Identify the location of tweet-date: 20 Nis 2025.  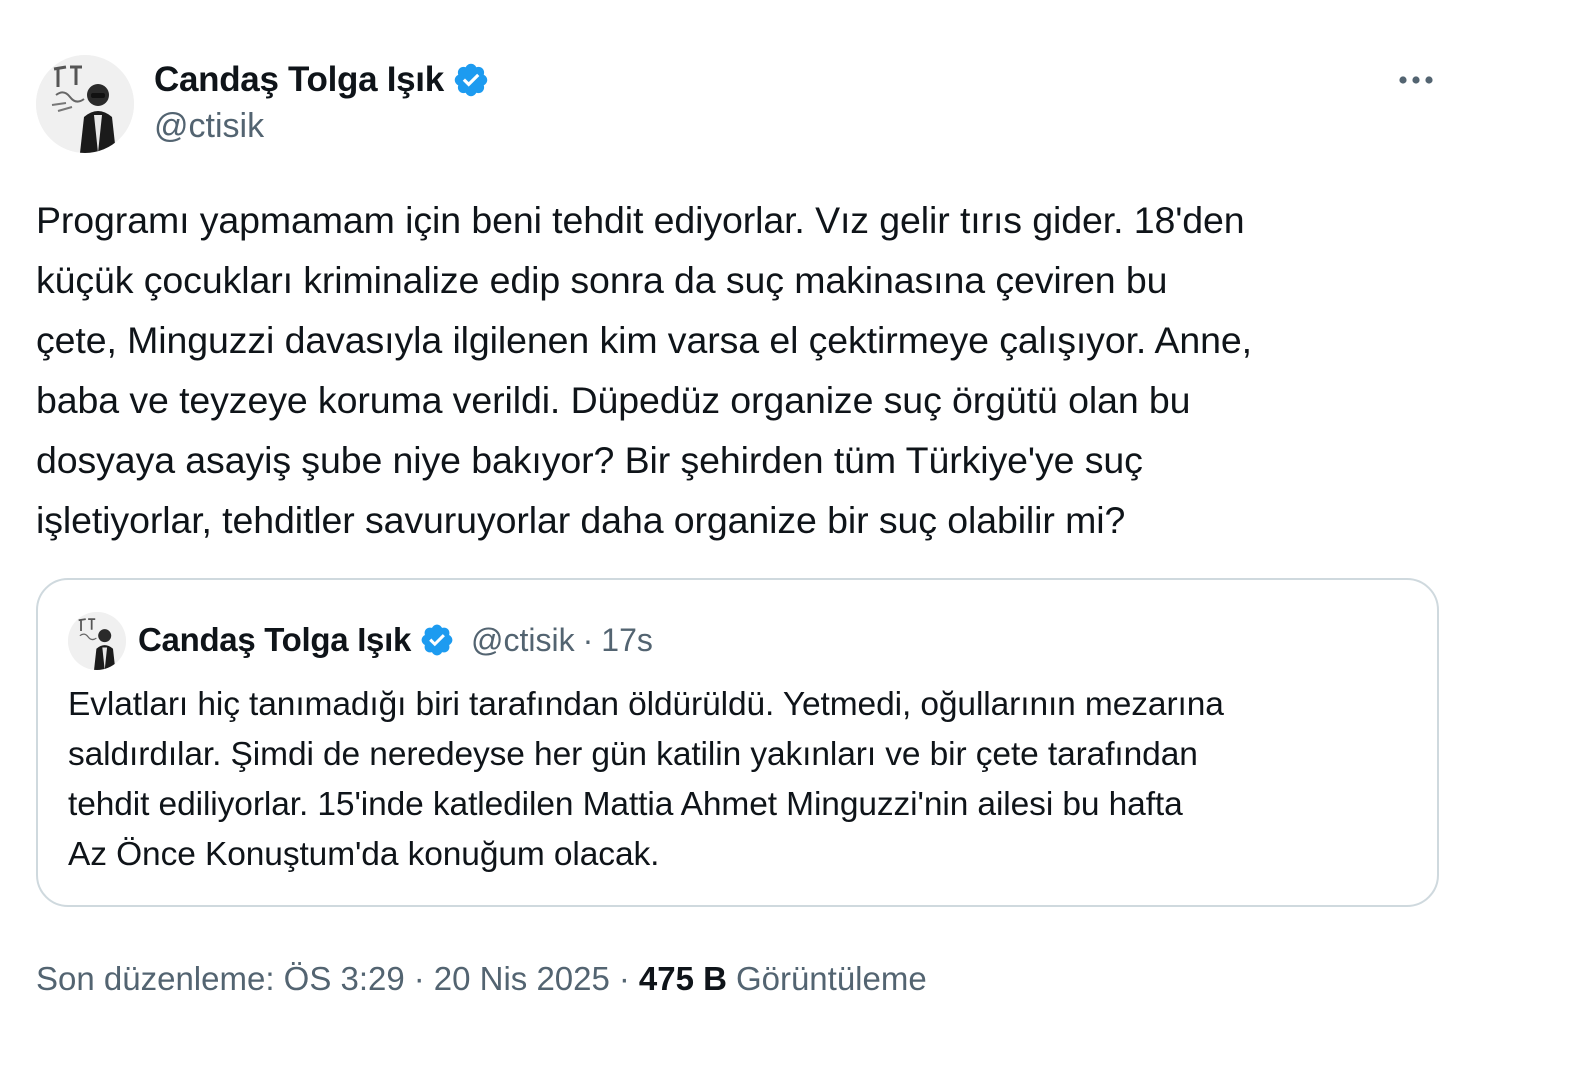
(522, 979).